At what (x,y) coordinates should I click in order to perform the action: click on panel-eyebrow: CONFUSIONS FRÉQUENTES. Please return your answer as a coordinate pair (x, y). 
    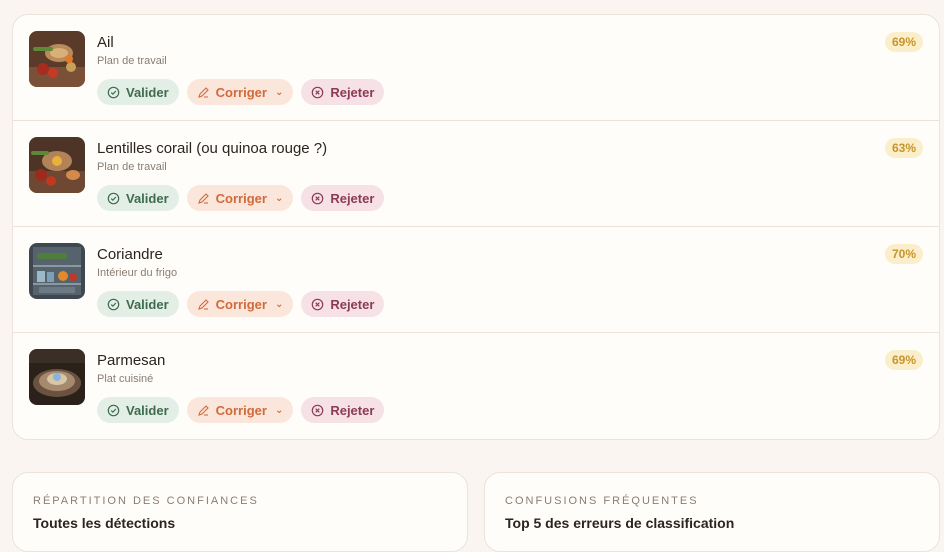
    Looking at the image, I should click on (602, 501).